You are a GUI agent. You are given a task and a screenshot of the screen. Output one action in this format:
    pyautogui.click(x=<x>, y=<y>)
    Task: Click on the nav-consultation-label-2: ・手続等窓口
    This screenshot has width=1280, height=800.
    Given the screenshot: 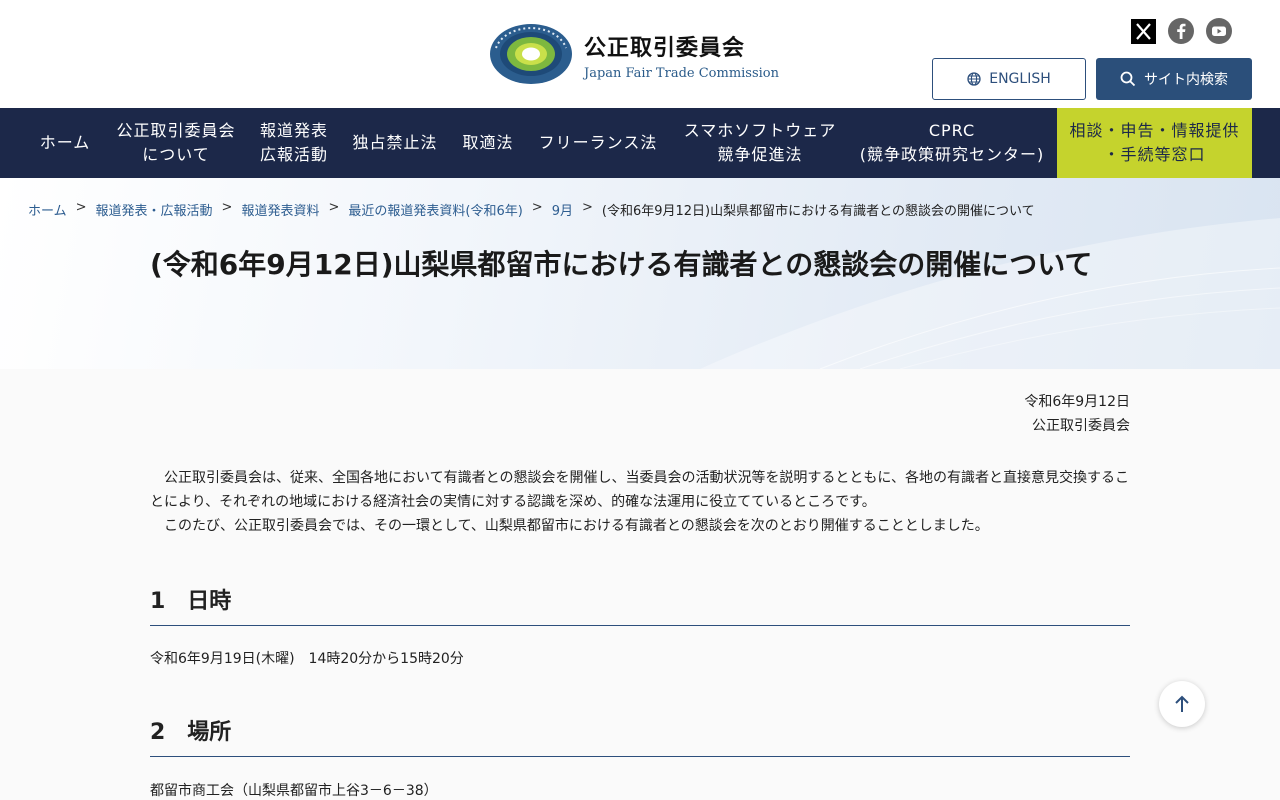 What is the action you would take?
    pyautogui.click(x=1154, y=154)
    